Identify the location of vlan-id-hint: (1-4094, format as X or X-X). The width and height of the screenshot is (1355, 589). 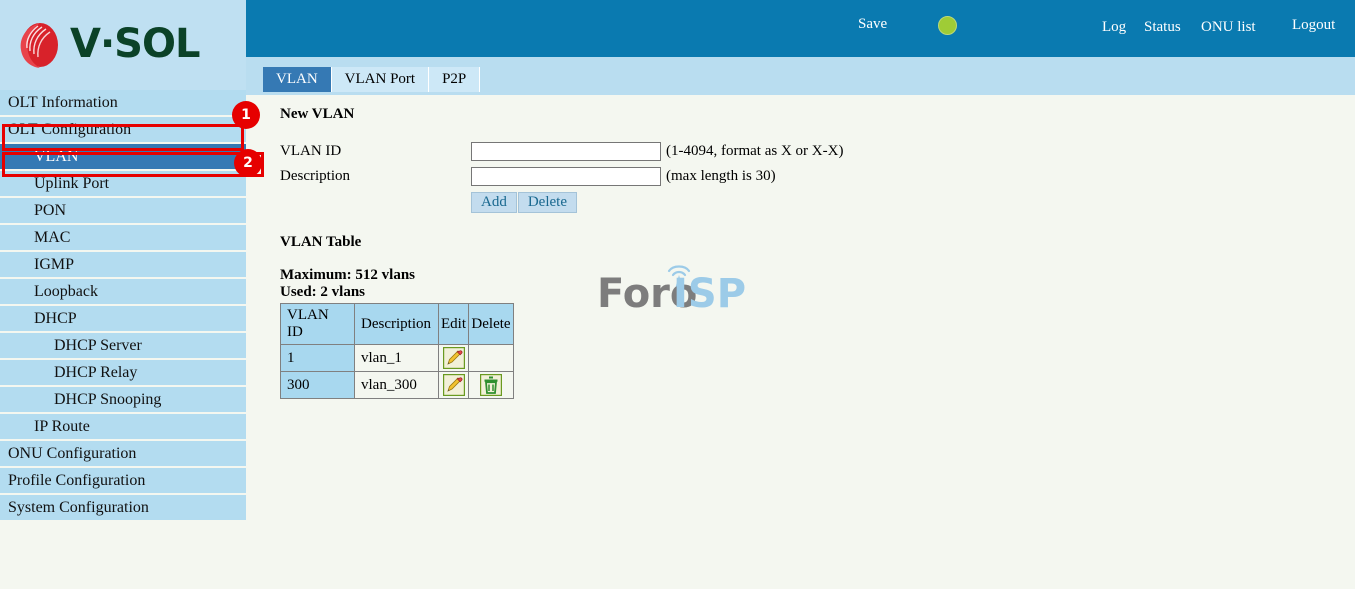
(755, 151).